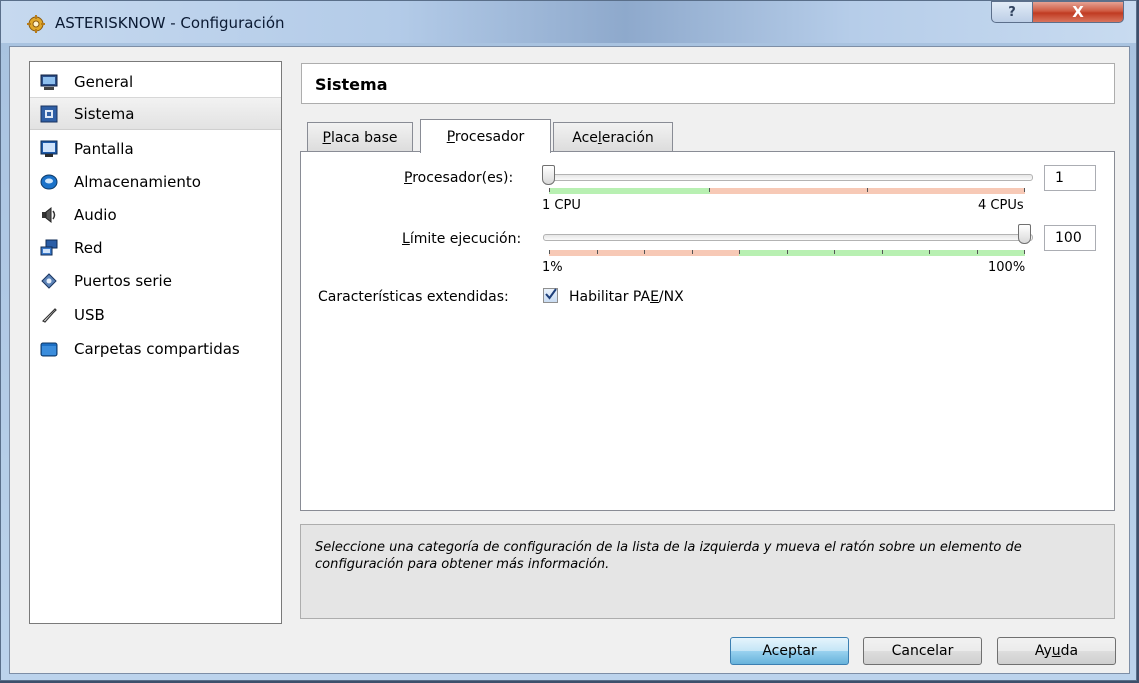  I want to click on help-button: Ayuda, so click(1056, 651).